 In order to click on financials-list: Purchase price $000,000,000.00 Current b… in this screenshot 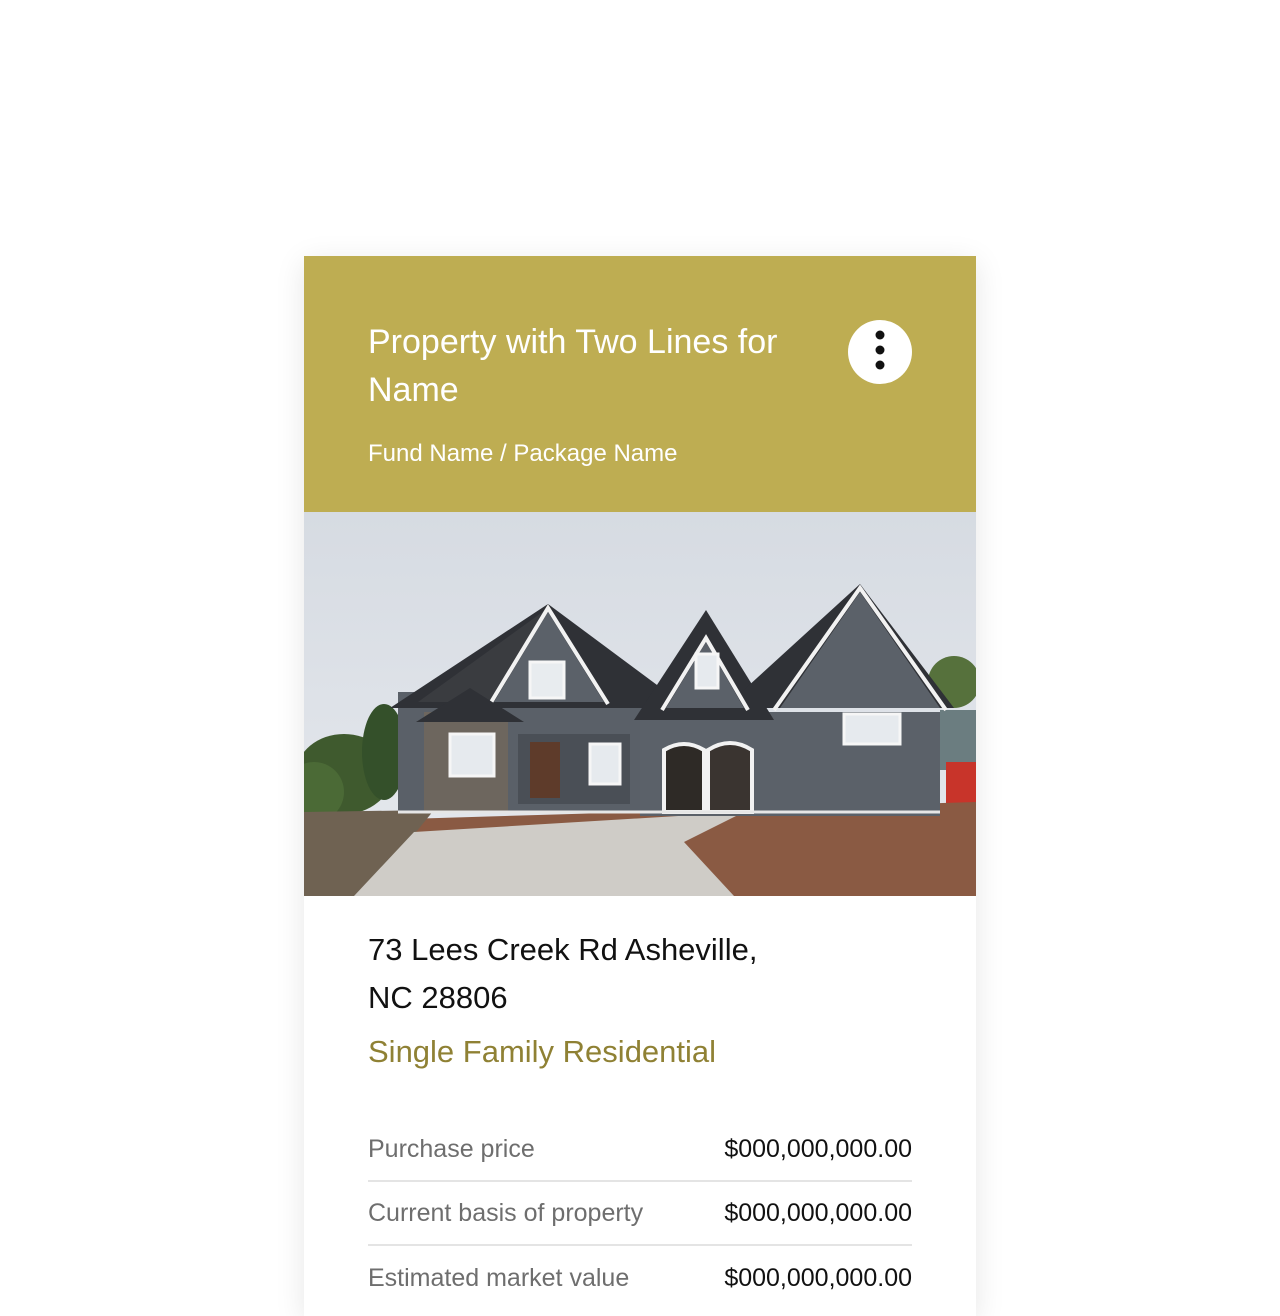, I will do `click(640, 1214)`.